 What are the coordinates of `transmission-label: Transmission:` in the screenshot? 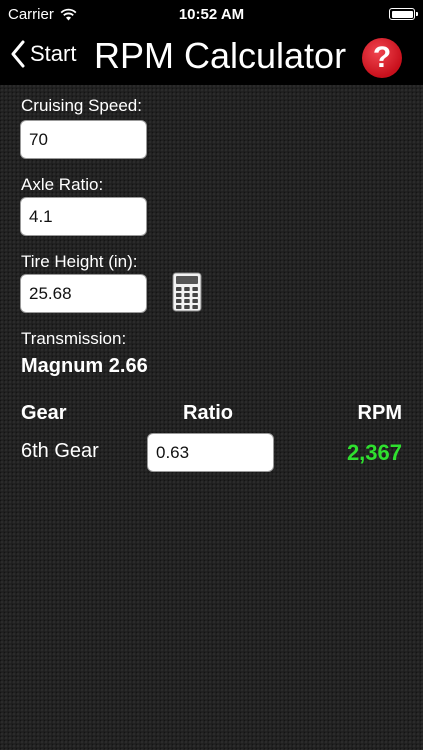 It's located at (74, 338).